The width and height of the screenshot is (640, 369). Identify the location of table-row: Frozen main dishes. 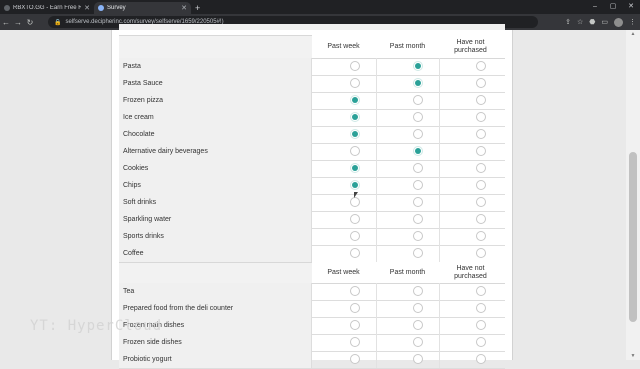
(312, 326).